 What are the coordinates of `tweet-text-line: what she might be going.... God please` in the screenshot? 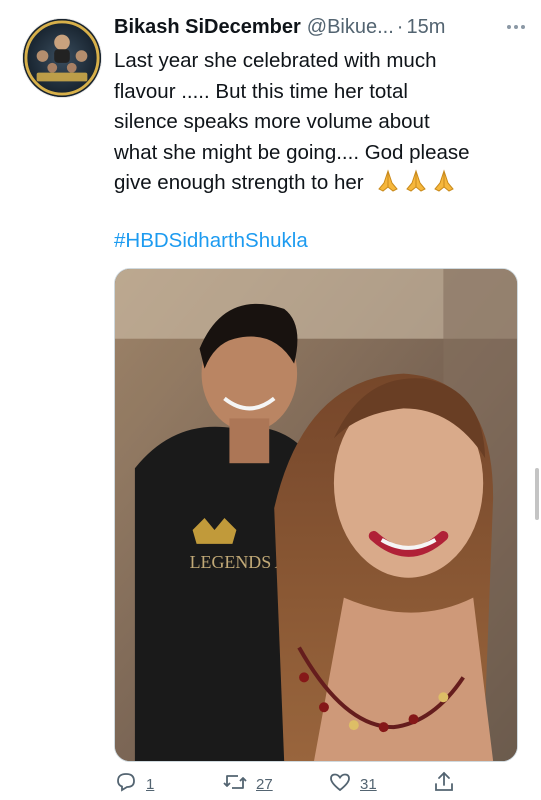 It's located at (292, 152).